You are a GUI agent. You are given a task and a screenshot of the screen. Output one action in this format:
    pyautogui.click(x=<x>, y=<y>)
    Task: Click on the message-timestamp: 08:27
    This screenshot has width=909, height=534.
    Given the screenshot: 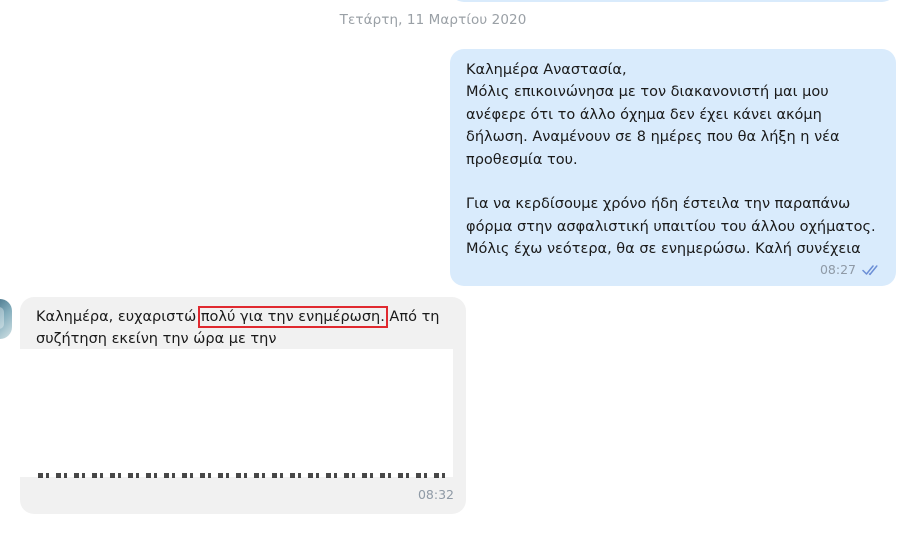 What is the action you would take?
    pyautogui.click(x=837, y=269)
    